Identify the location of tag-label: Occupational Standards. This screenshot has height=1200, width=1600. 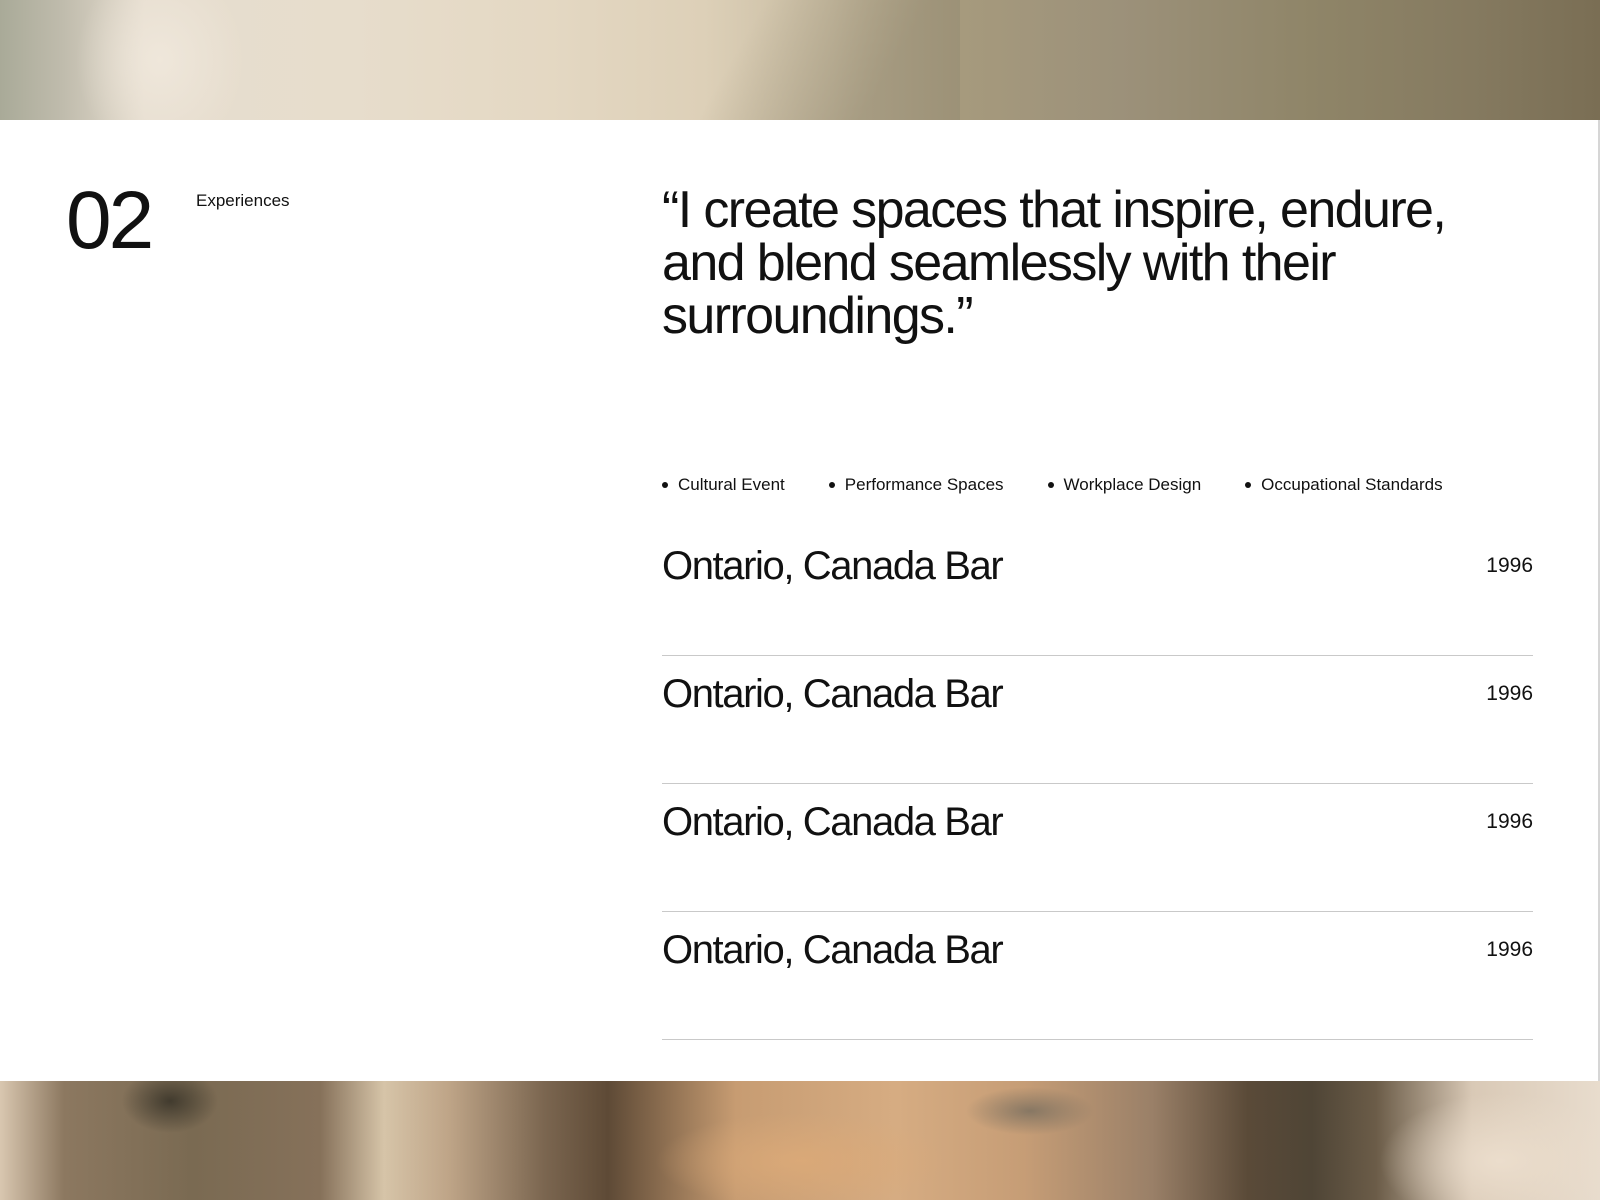
(1352, 484).